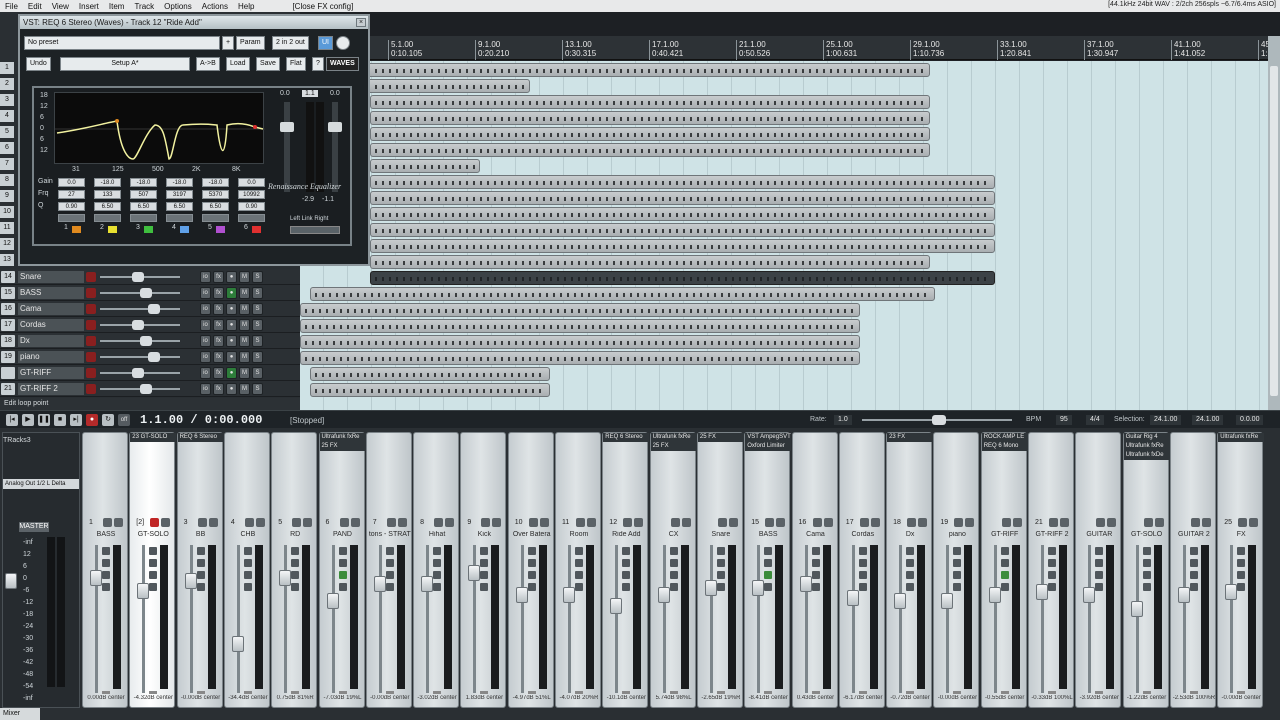 The height and width of the screenshot is (720, 1280). I want to click on right-output-fader, so click(335, 127).